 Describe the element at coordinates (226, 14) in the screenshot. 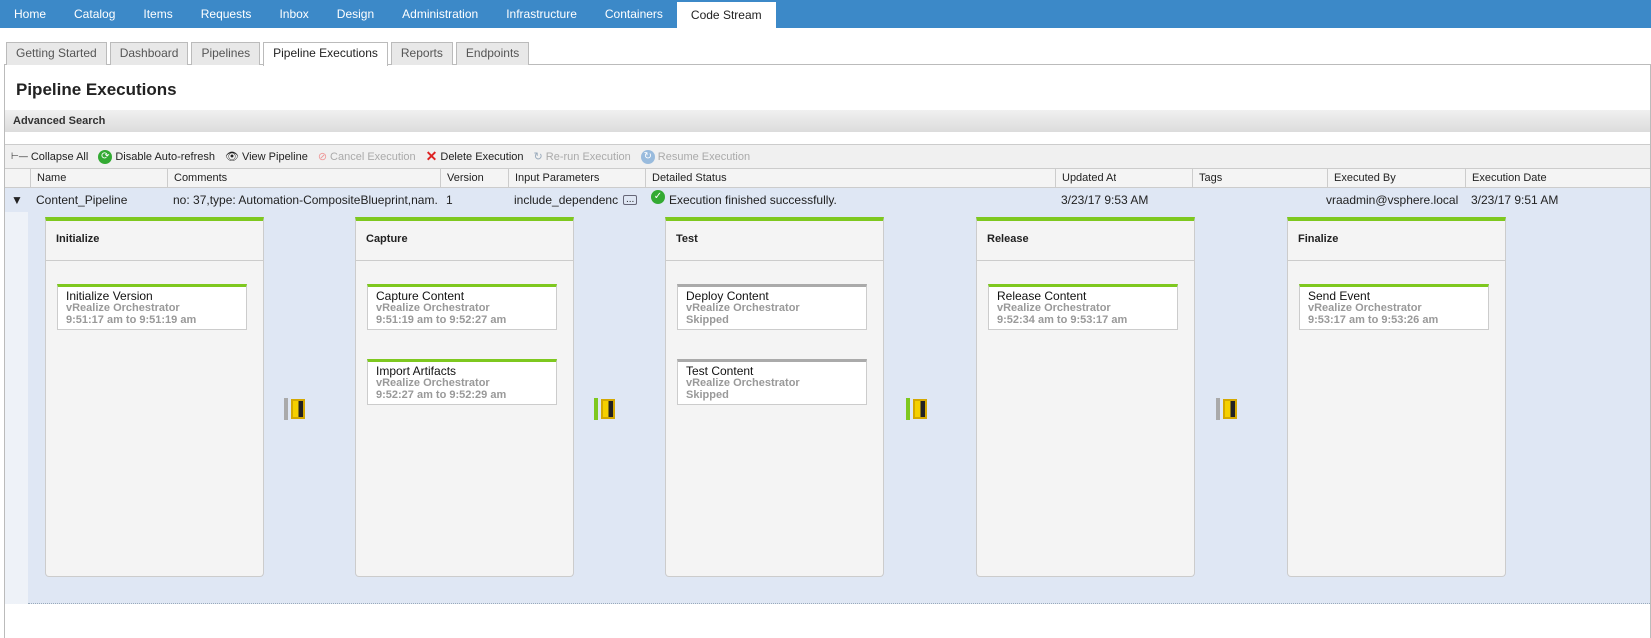

I see `nav-requests: Requests` at that location.